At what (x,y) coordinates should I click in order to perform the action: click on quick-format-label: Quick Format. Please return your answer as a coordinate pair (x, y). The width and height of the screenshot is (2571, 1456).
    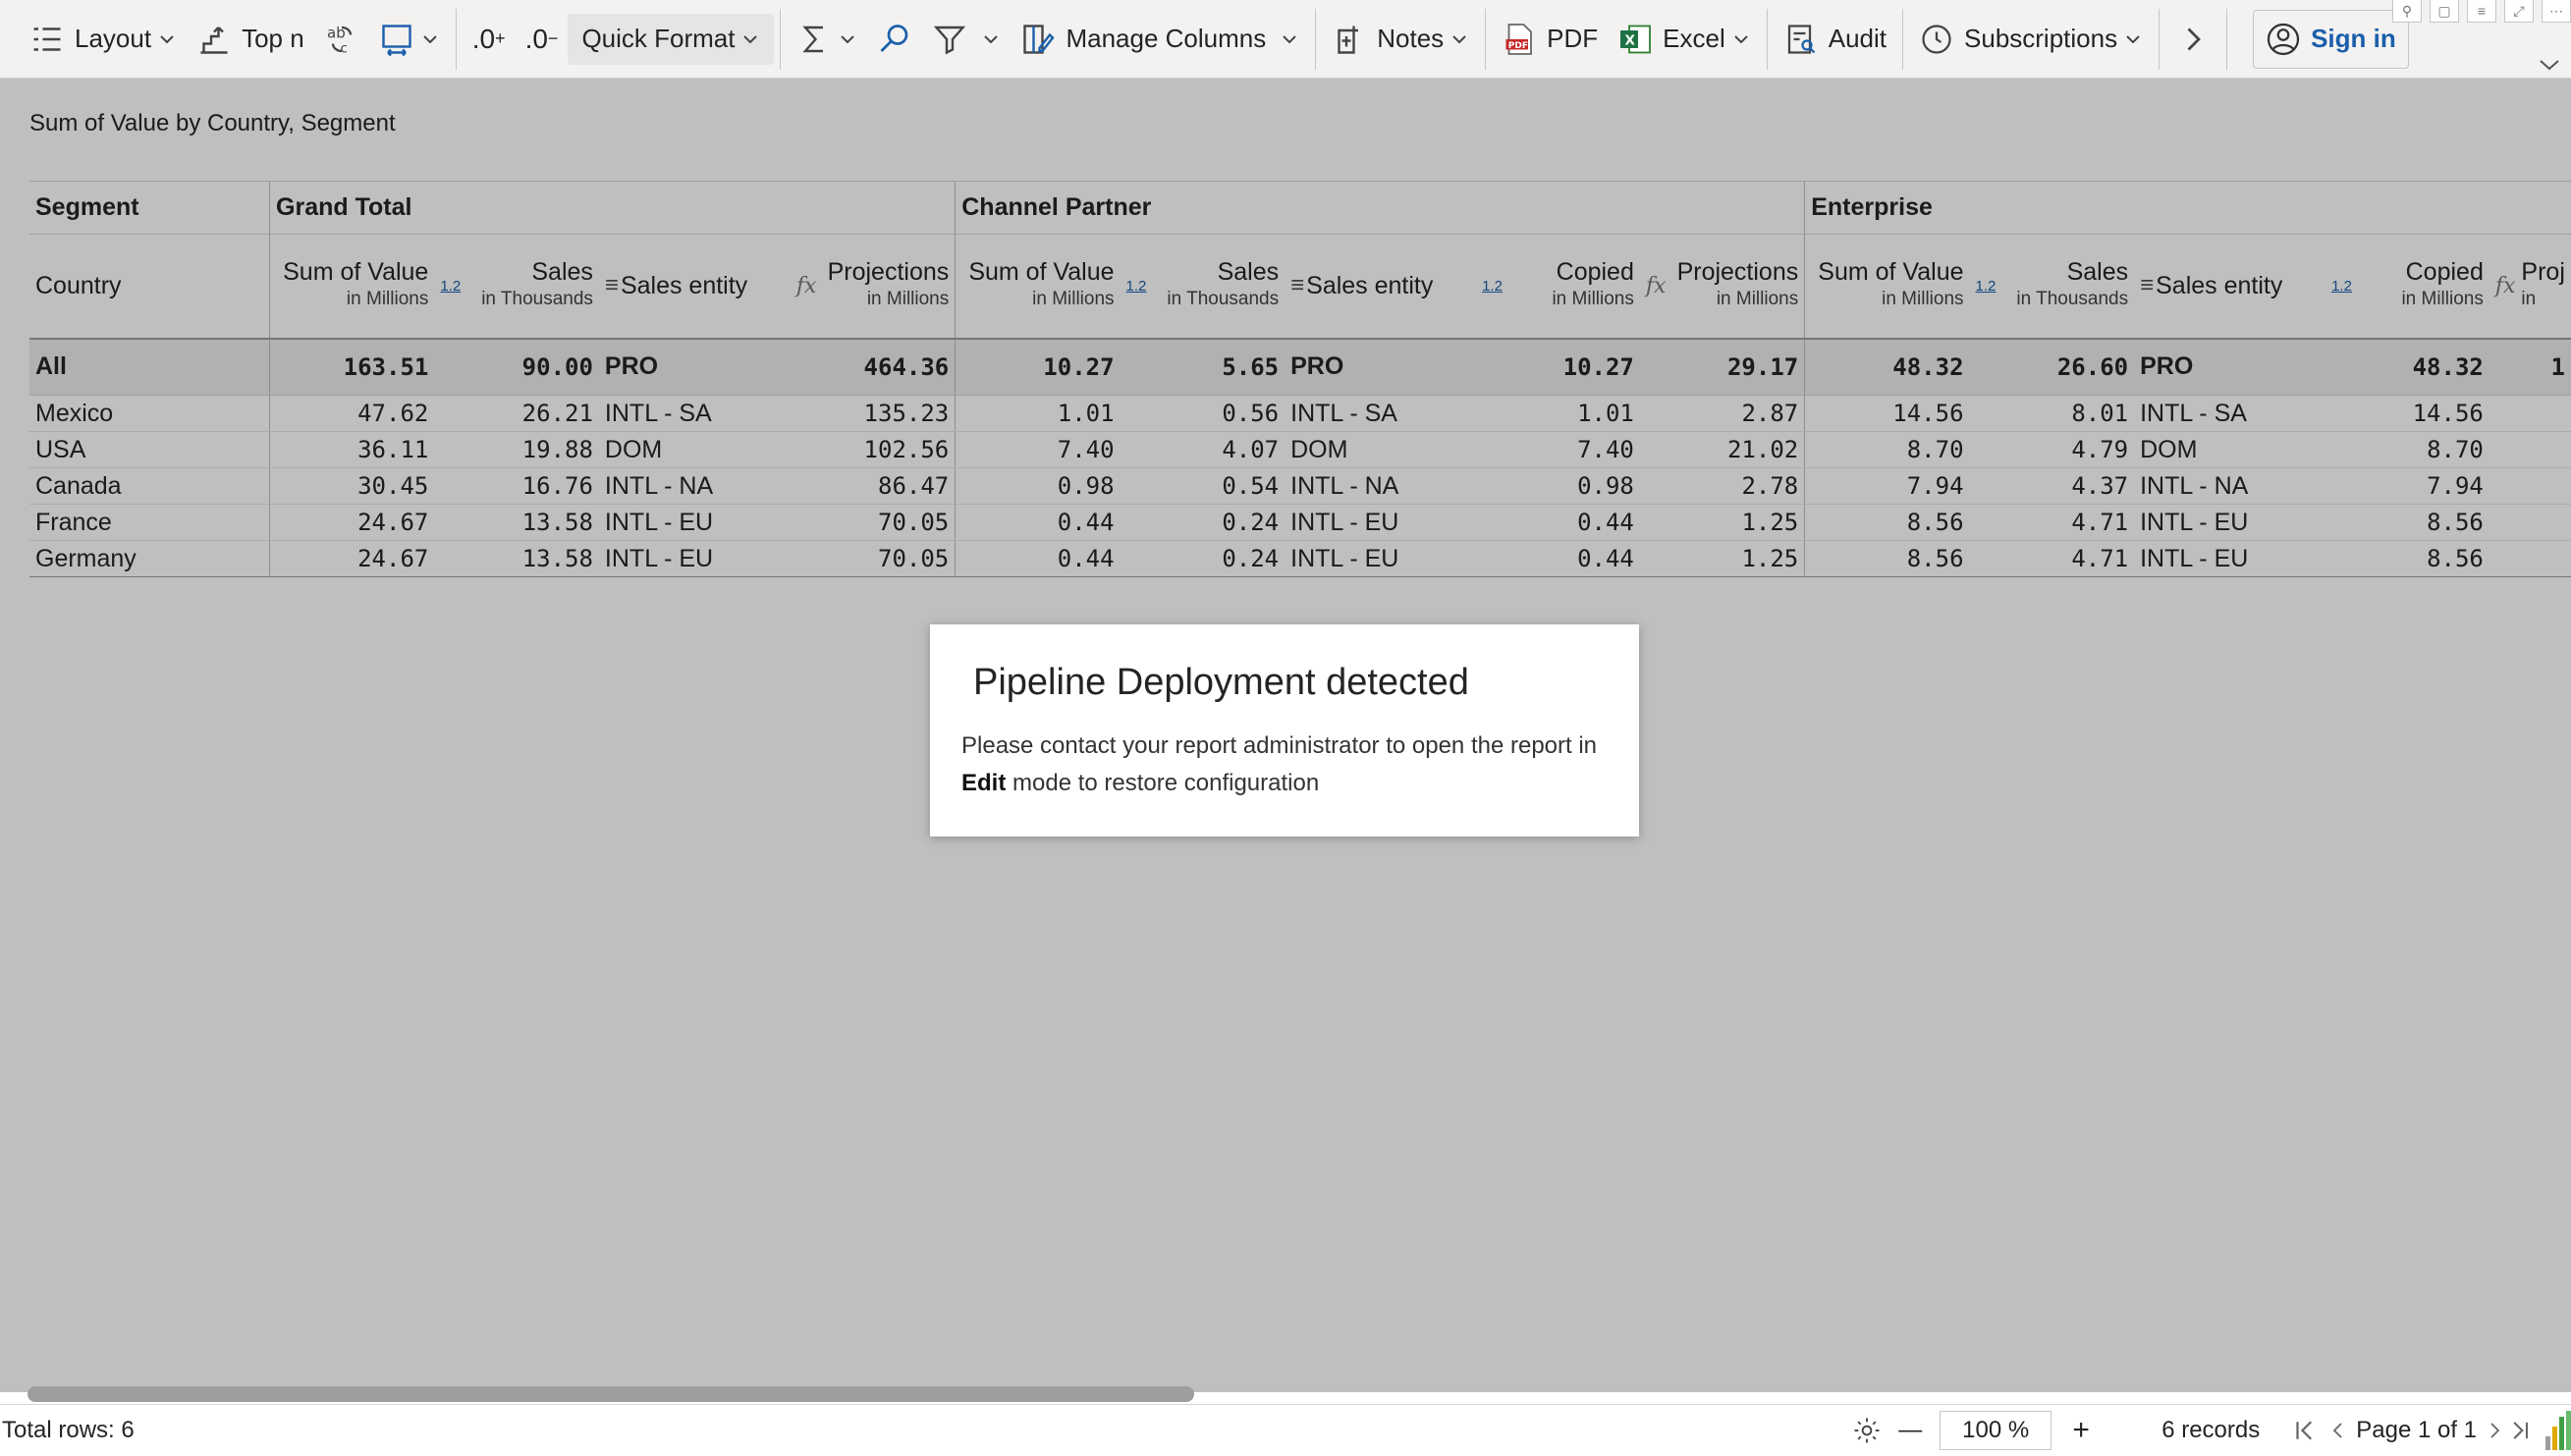
    Looking at the image, I should click on (659, 38).